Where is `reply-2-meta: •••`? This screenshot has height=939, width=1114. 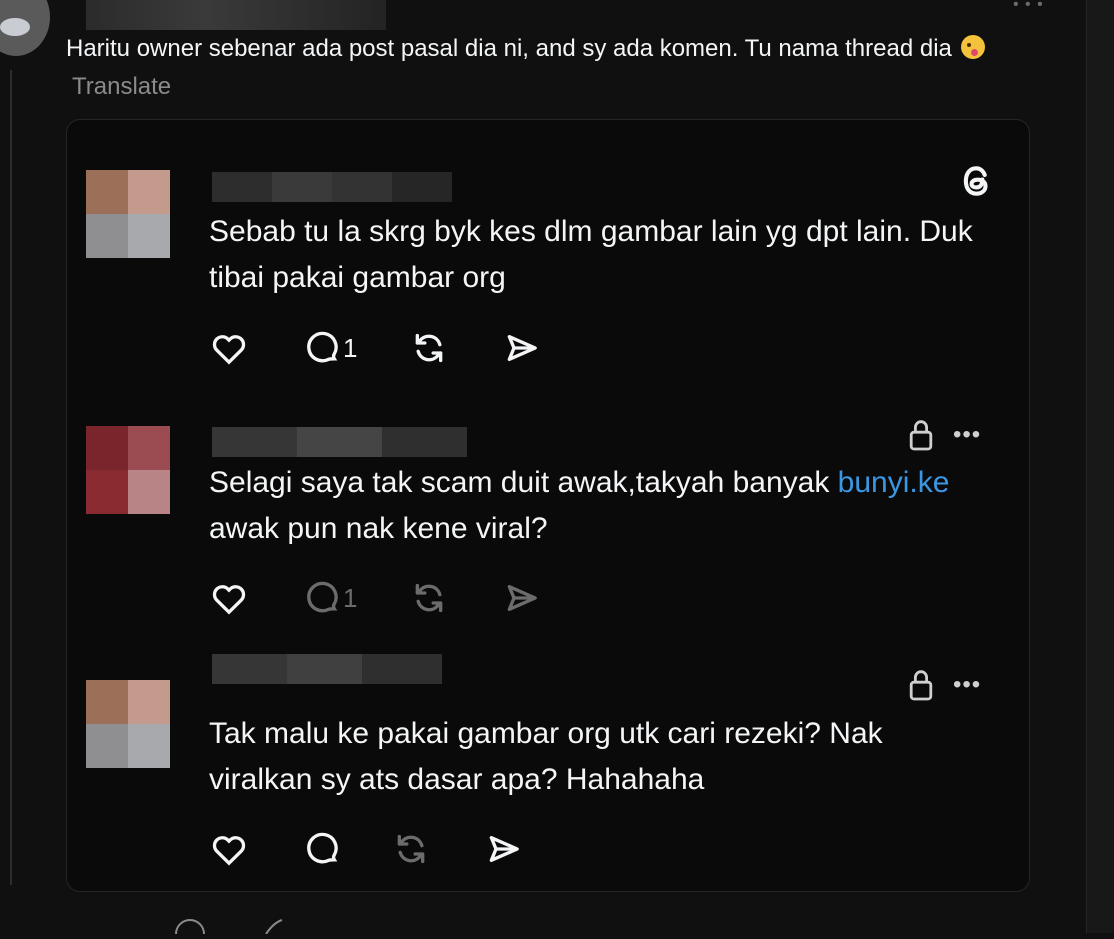 reply-2-meta: ••• is located at coordinates (944, 435).